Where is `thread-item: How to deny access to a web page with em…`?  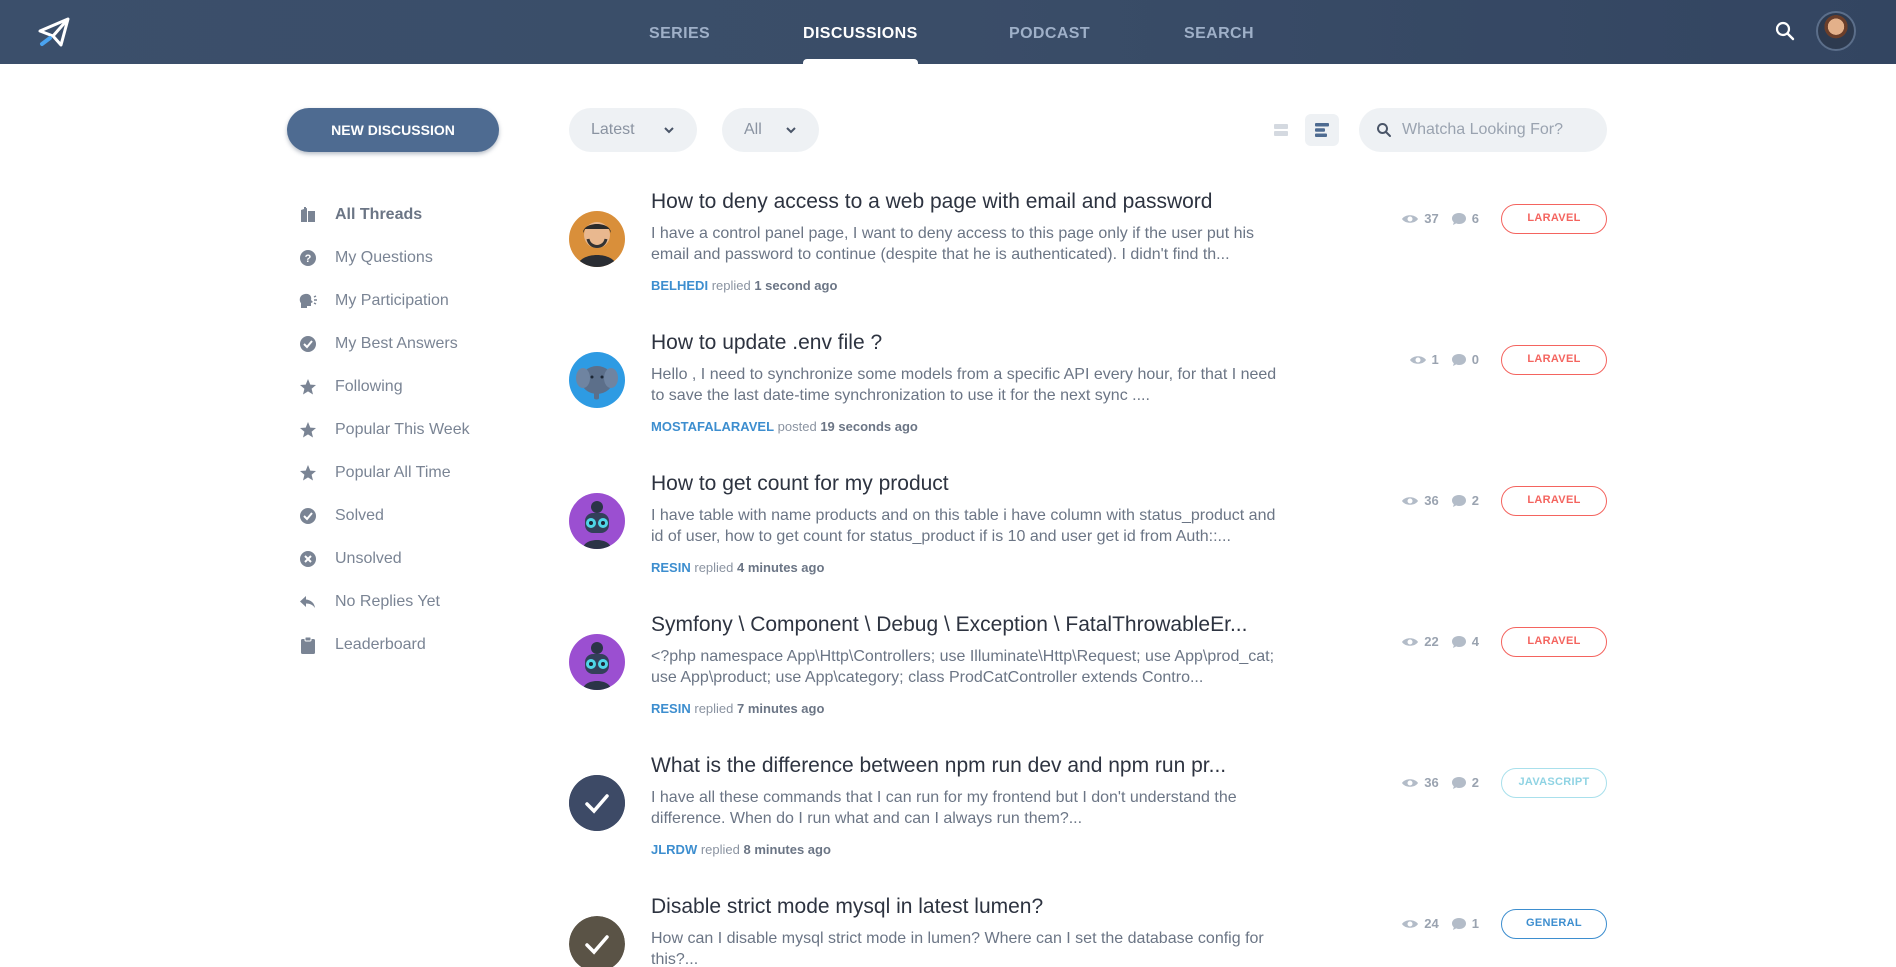
thread-item: How to deny access to a web page with em… is located at coordinates (1088, 250).